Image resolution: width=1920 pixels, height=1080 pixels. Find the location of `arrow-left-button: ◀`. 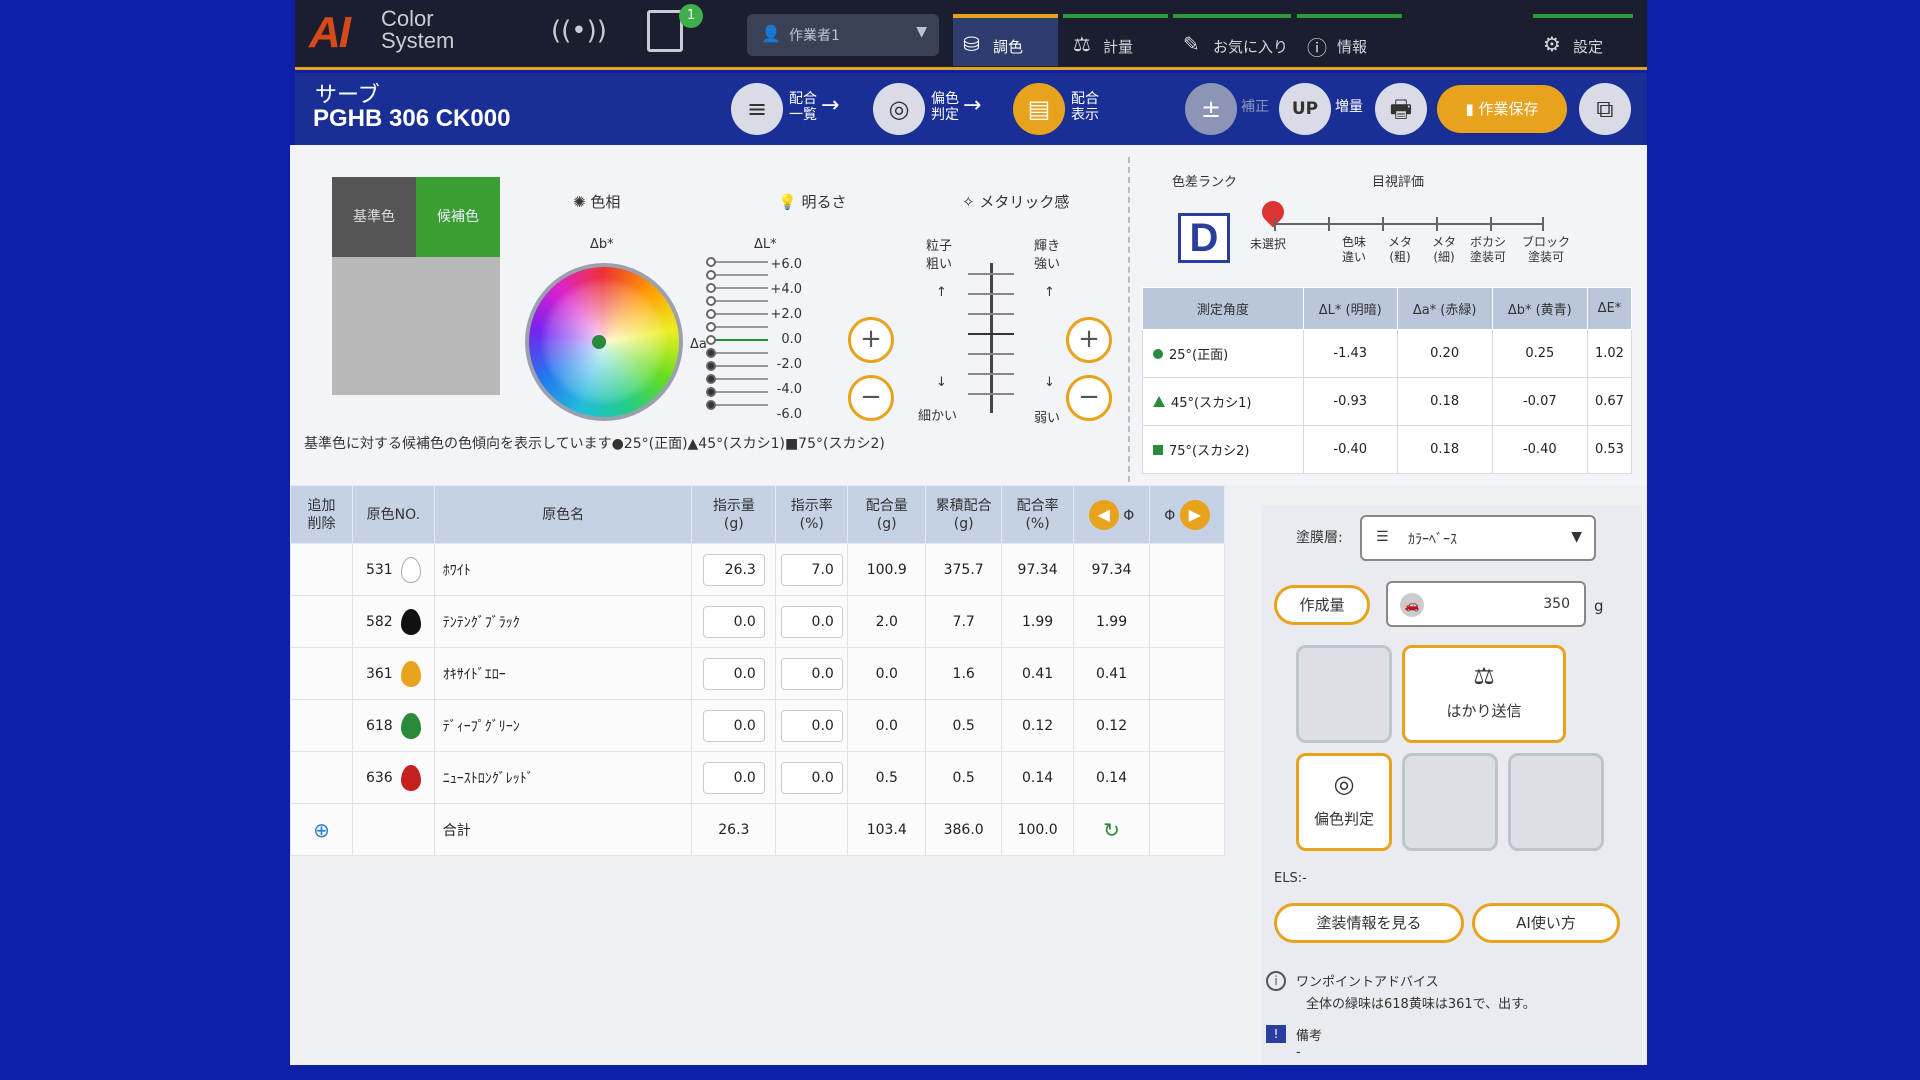

arrow-left-button: ◀ is located at coordinates (1103, 514).